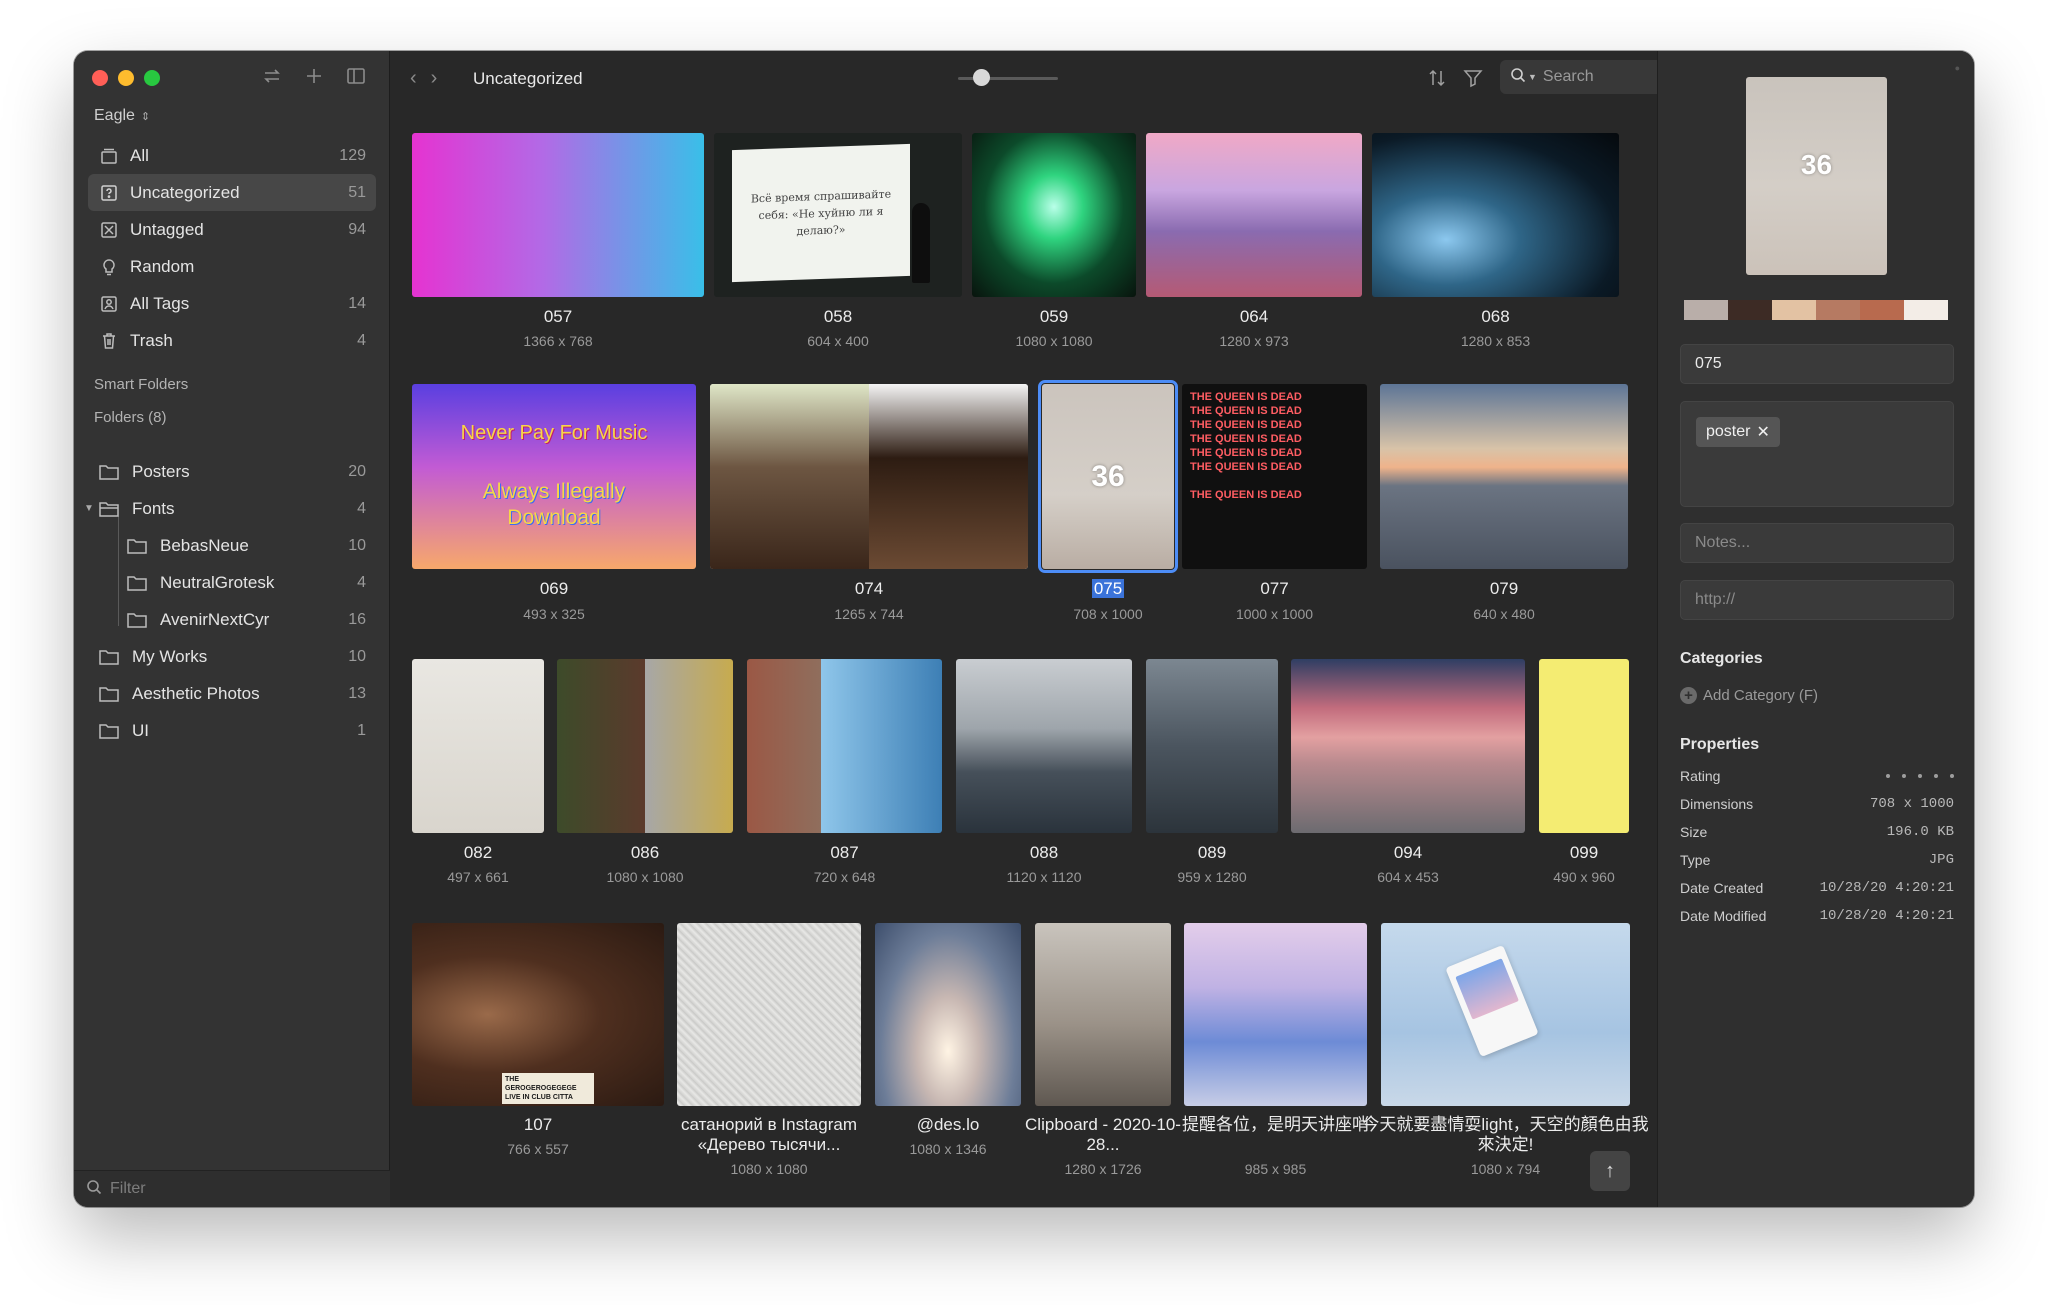 The width and height of the screenshot is (2048, 1305). Describe the element at coordinates (152, 78) in the screenshot. I see `zoom-window-button` at that location.